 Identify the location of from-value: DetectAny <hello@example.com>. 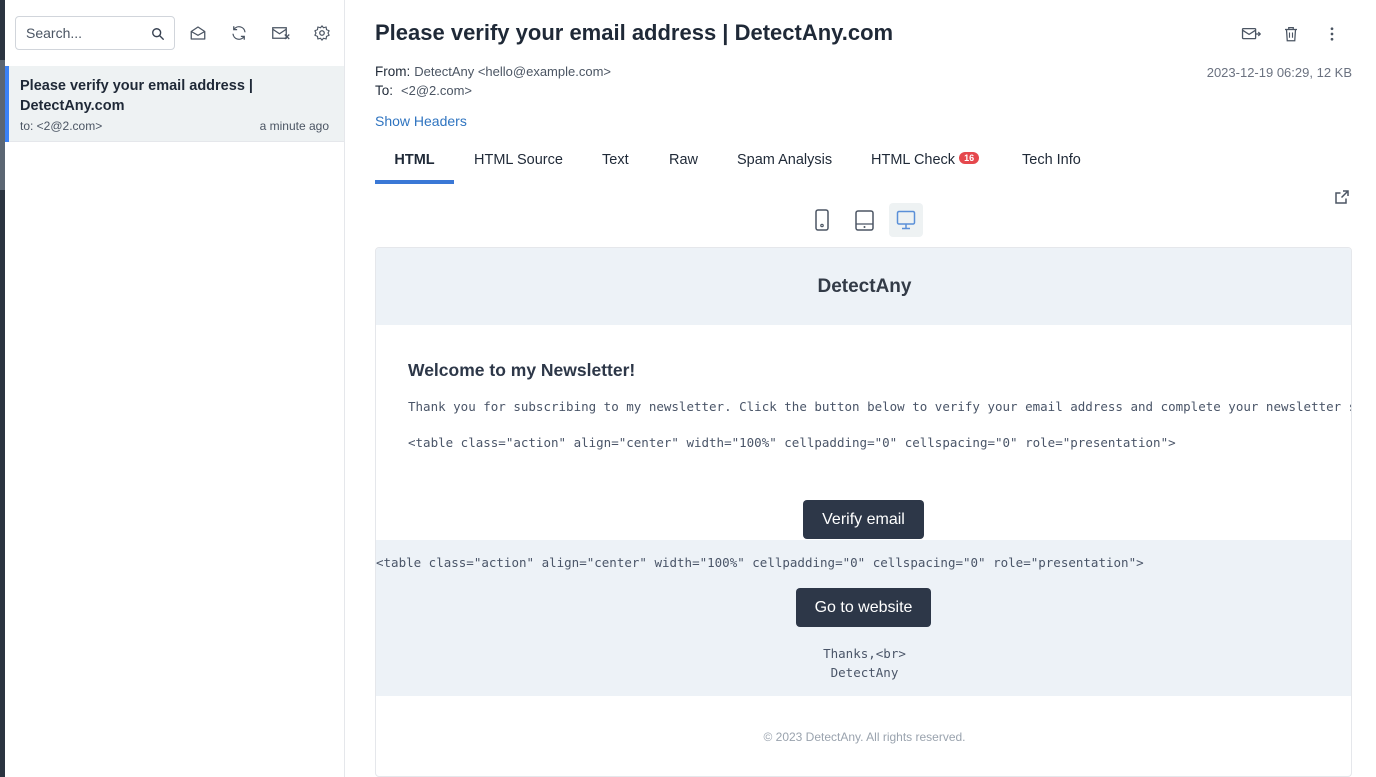
(512, 71).